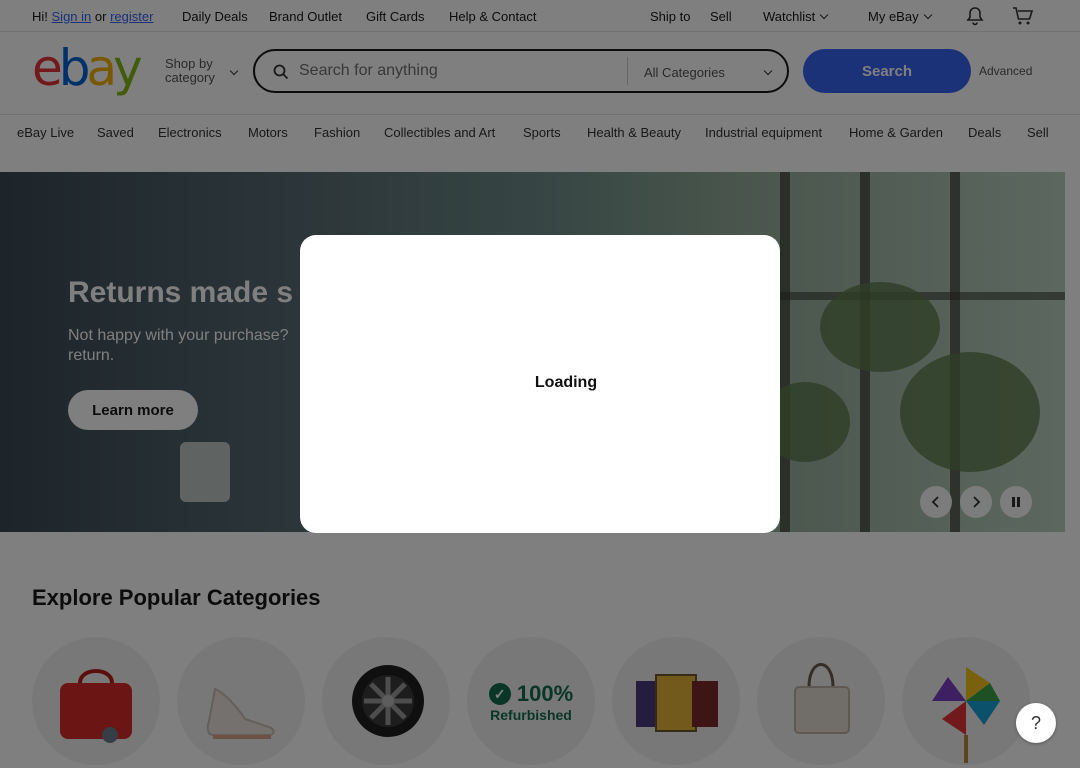 The height and width of the screenshot is (768, 1080). What do you see at coordinates (566, 382) in the screenshot?
I see `loading-text: Loading` at bounding box center [566, 382].